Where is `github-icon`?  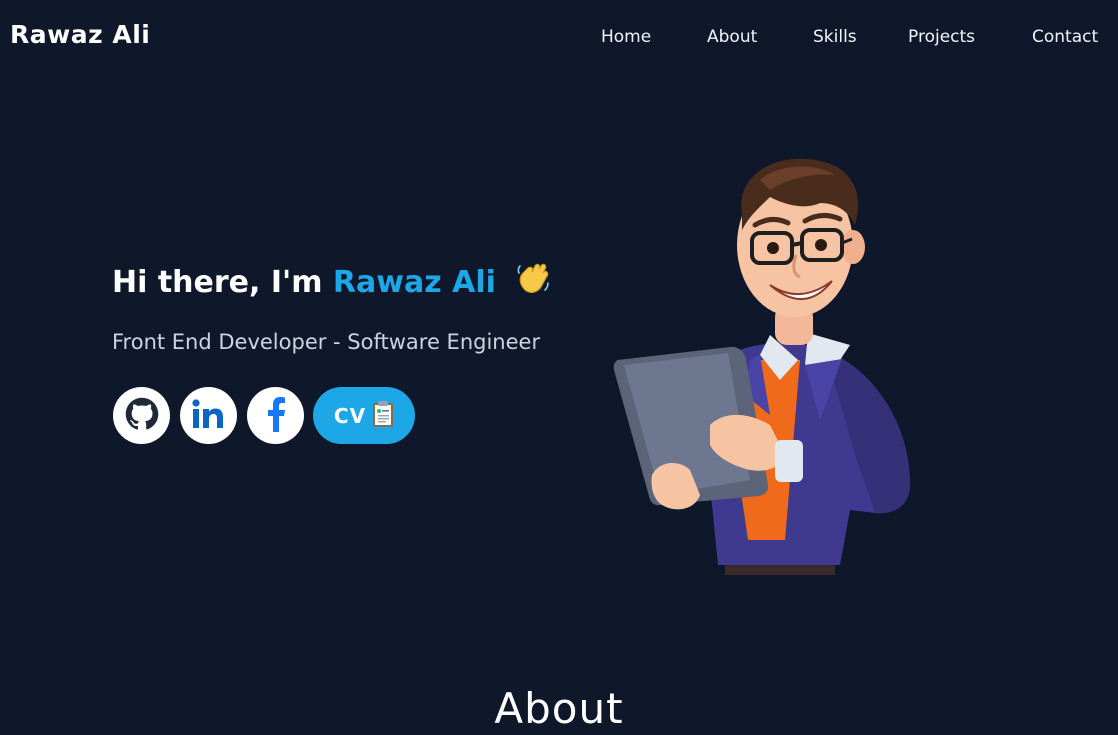 github-icon is located at coordinates (142, 416).